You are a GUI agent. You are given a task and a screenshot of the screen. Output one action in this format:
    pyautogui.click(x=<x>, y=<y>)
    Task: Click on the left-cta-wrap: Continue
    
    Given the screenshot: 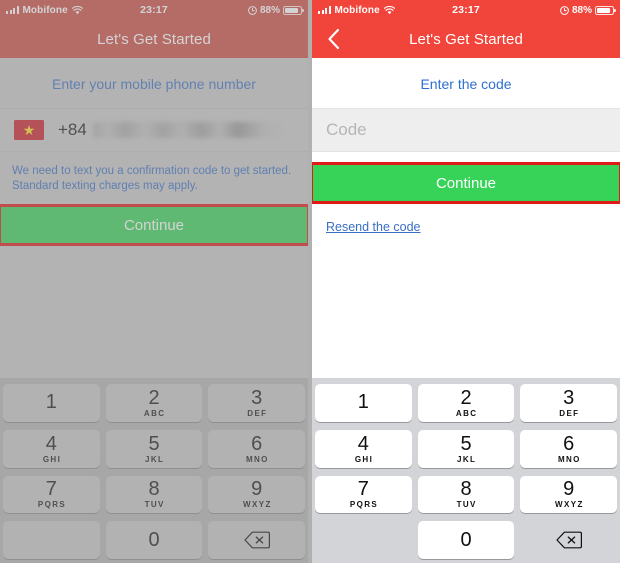 What is the action you would take?
    pyautogui.click(x=154, y=220)
    